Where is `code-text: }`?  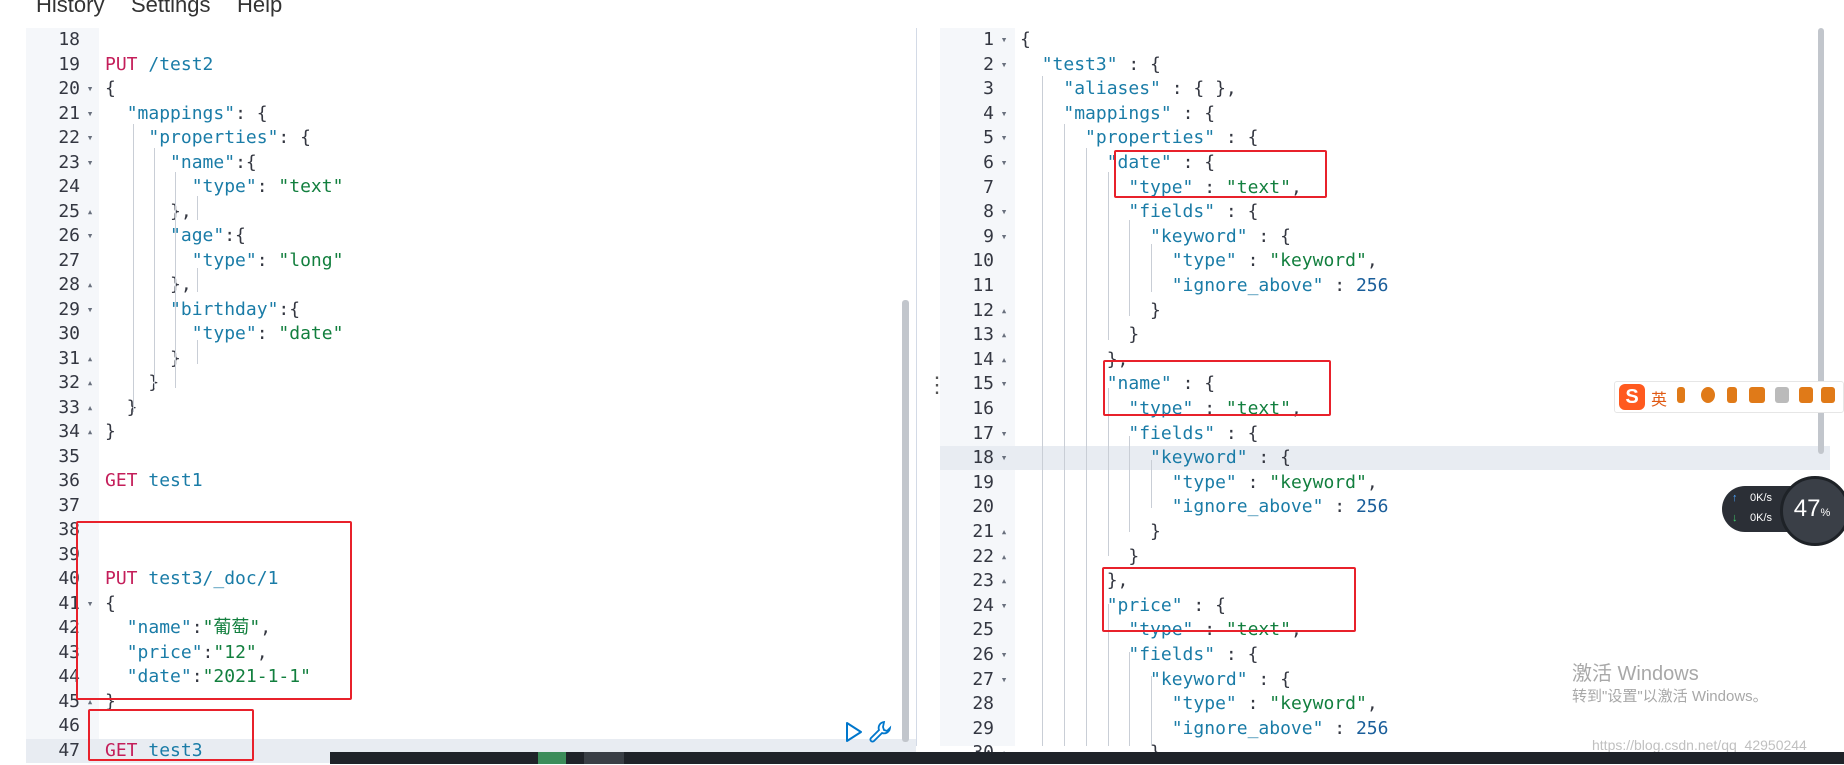
code-text: } is located at coordinates (1080, 556).